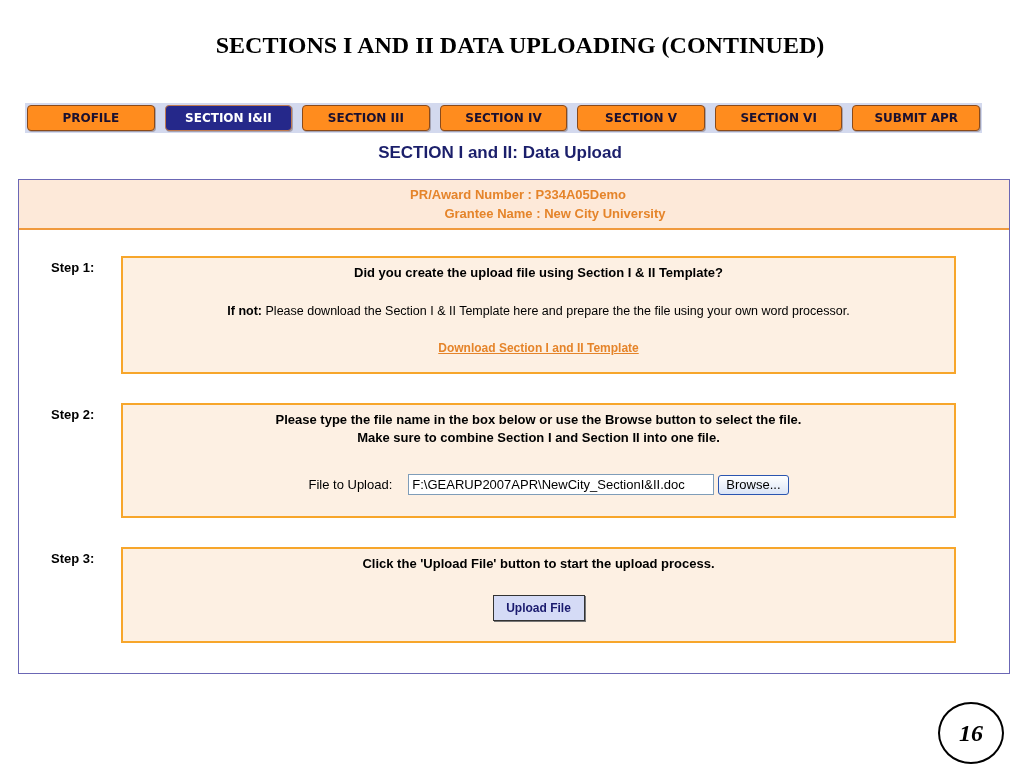  I want to click on step-instruction: If not: Please download the Section I & II Template here and prepare the the file using your own word processor., so click(538, 311).